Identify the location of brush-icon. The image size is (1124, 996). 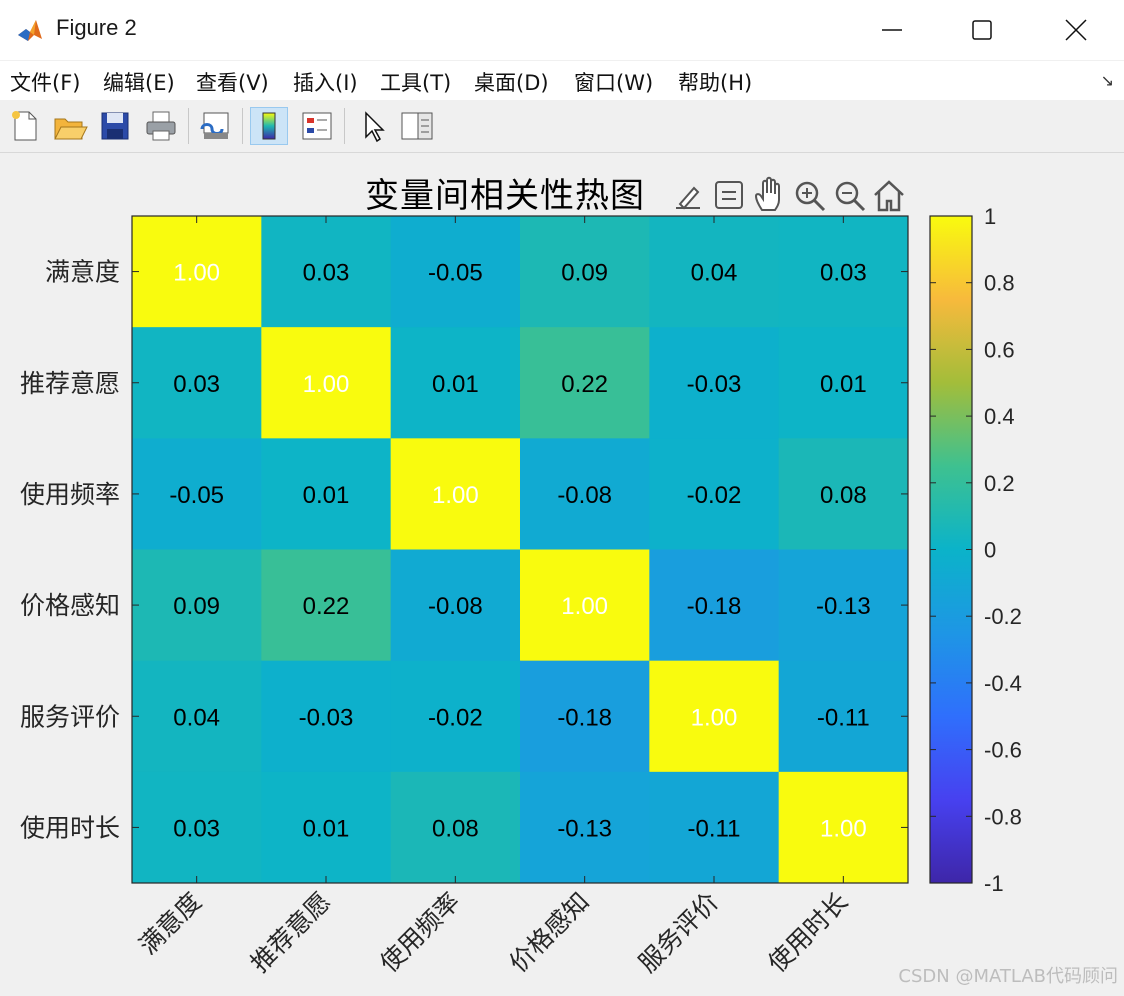
(688, 198).